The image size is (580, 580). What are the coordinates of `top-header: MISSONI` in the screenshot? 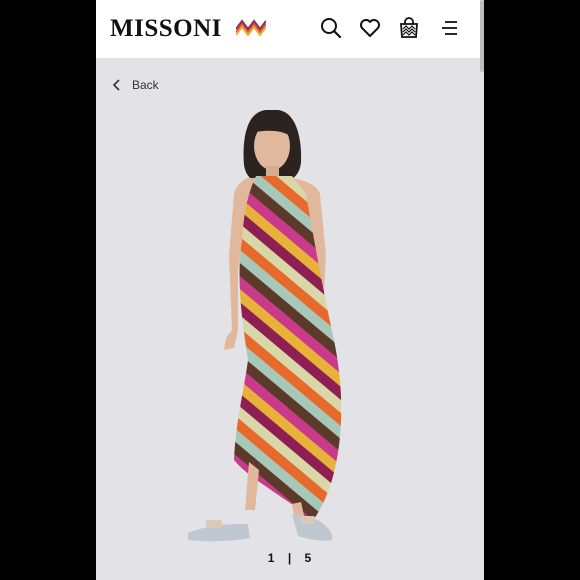 It's located at (290, 29).